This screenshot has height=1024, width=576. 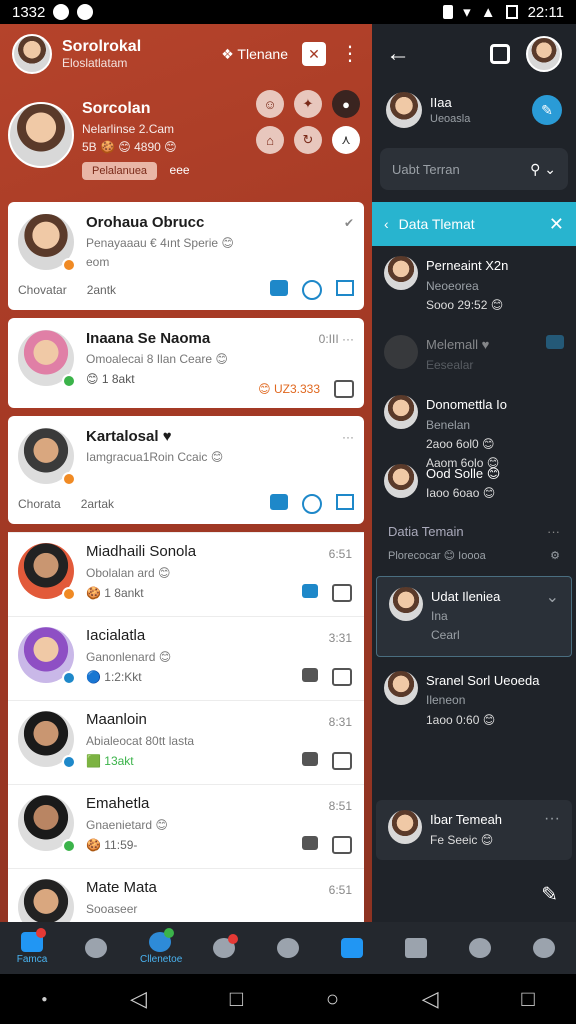 What do you see at coordinates (270, 104) in the screenshot?
I see `emoji-icon: ☺` at bounding box center [270, 104].